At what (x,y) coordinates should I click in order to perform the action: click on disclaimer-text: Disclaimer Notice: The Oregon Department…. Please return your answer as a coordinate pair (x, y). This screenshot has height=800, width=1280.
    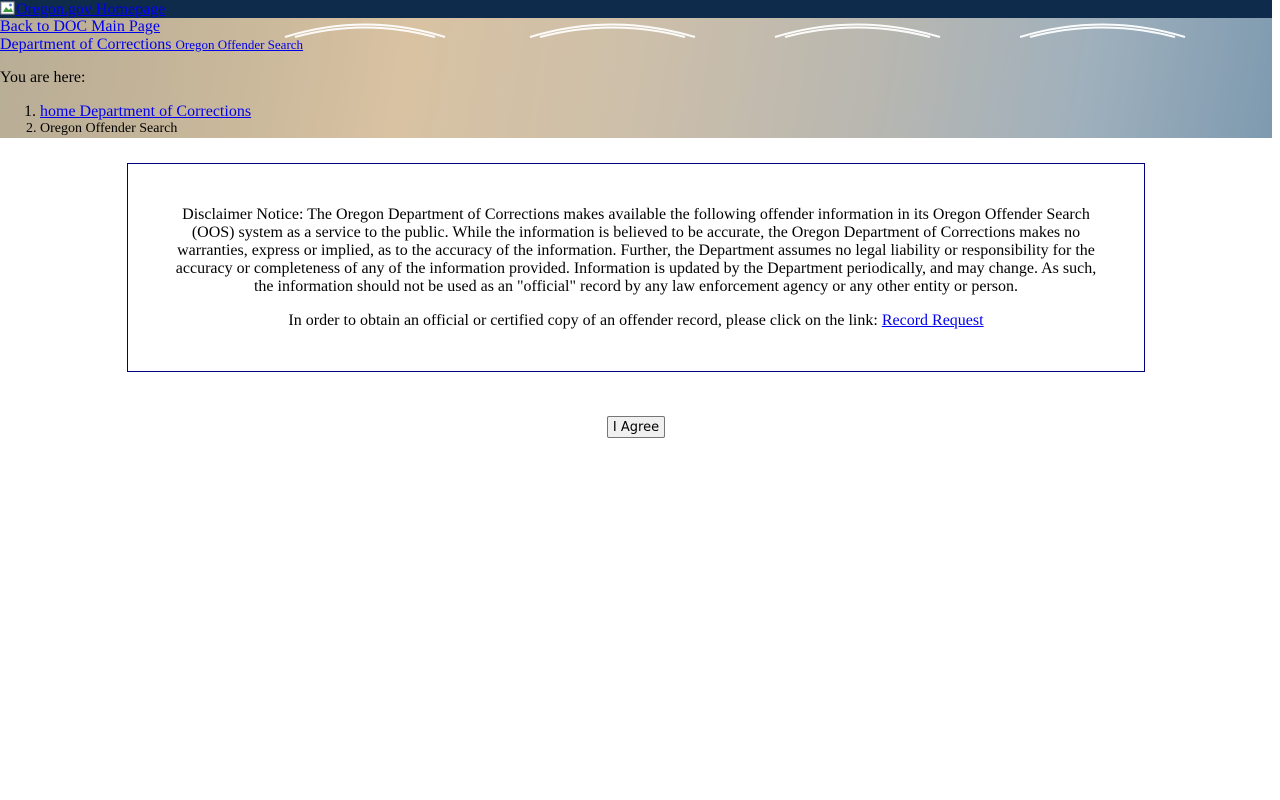
    Looking at the image, I should click on (636, 250).